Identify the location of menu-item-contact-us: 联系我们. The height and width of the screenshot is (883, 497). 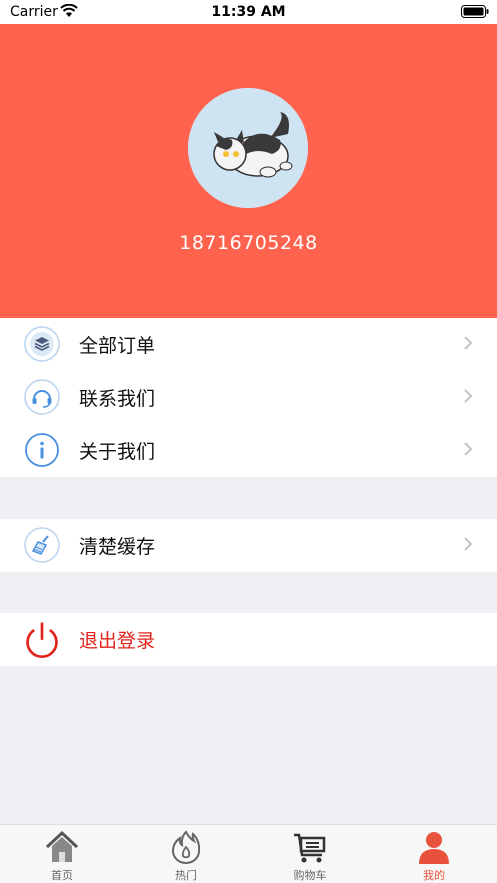
(248, 397).